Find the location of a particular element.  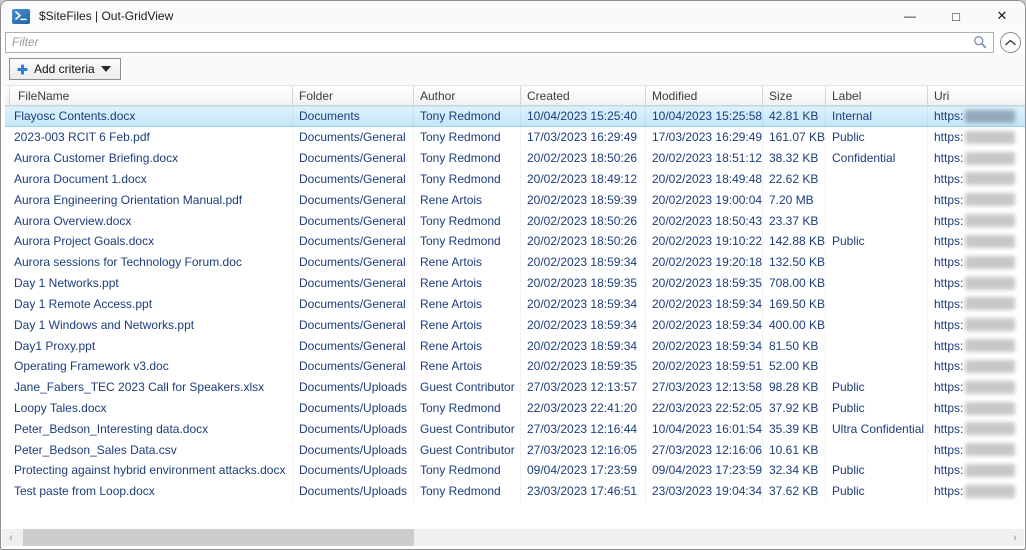

column-header-modified: Modified is located at coordinates (704, 95).